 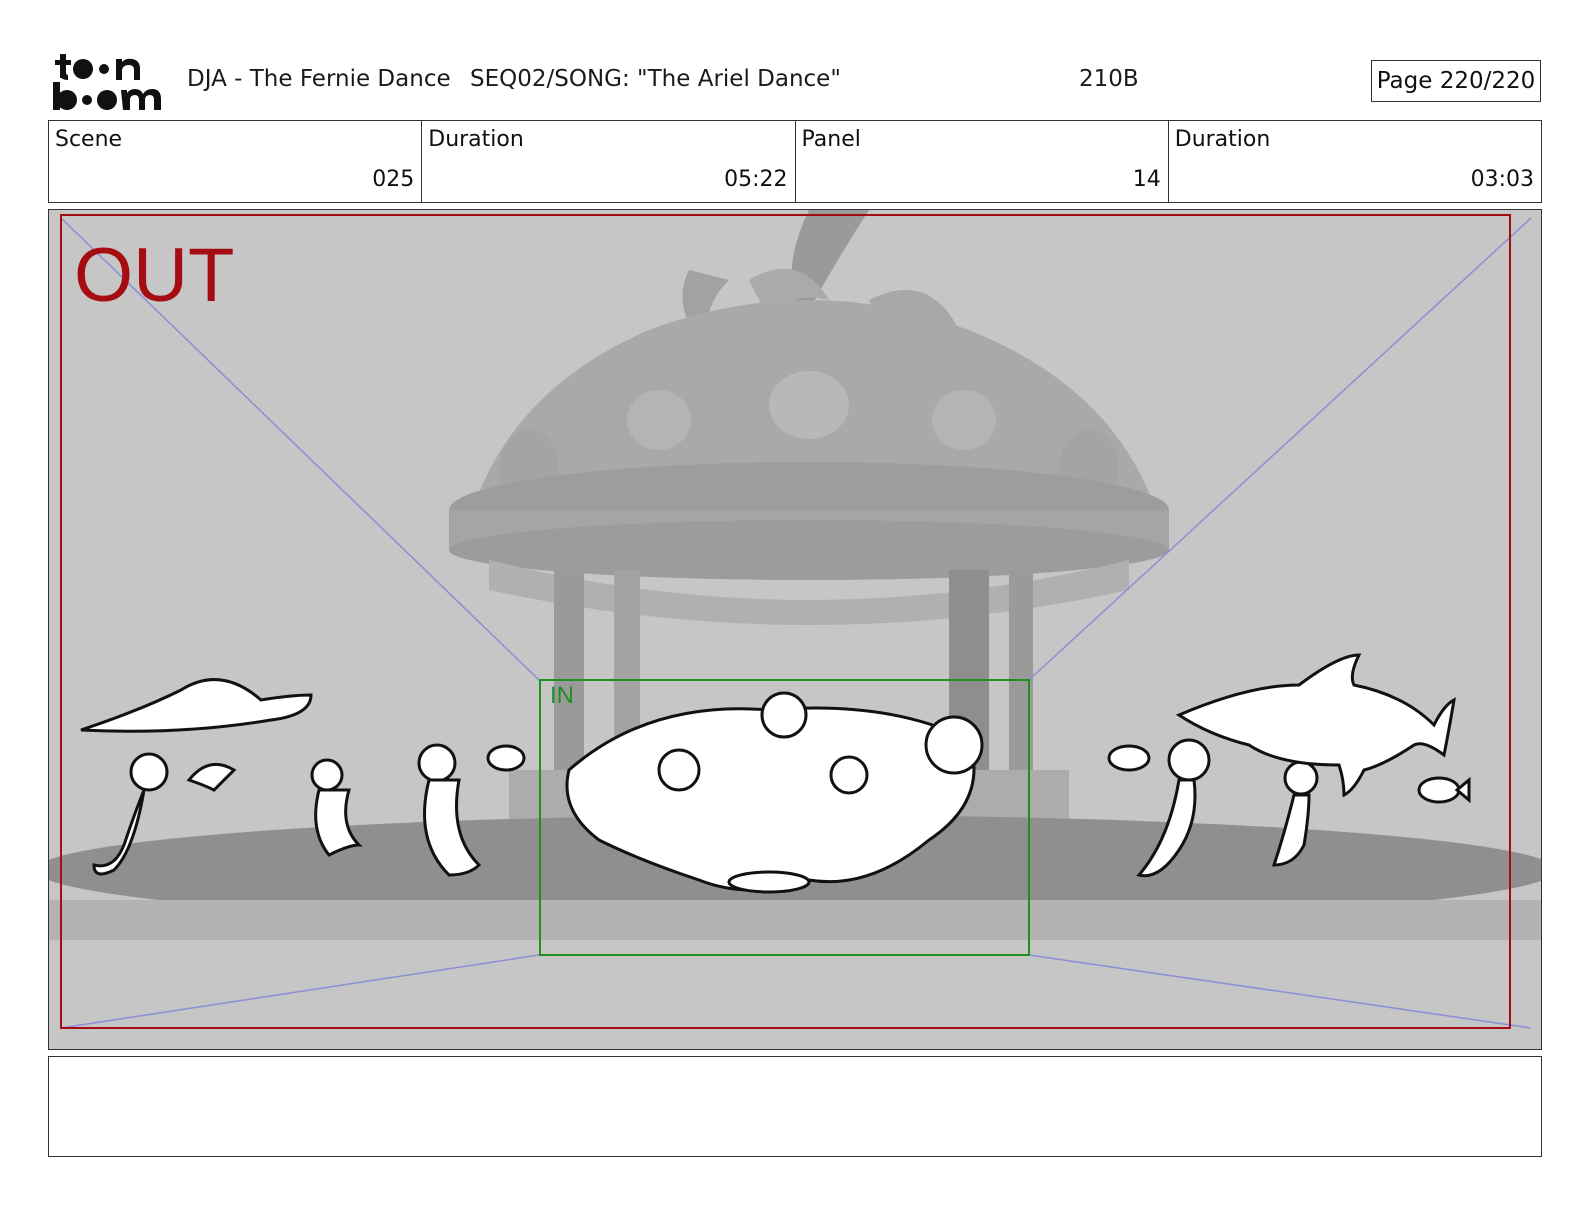 I want to click on sequence-title: SEQ02/SONG: "The Ariel Dance", so click(x=655, y=79).